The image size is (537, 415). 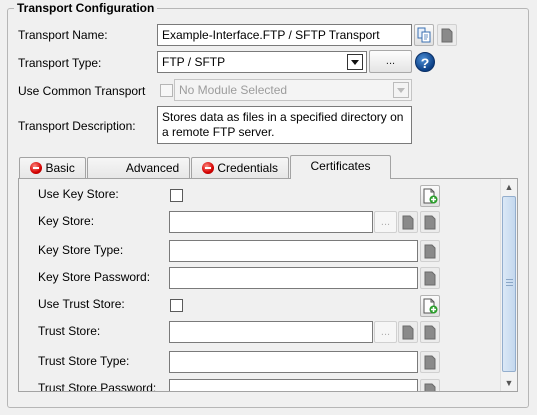 I want to click on common-module-dropdown-button, so click(x=401, y=90).